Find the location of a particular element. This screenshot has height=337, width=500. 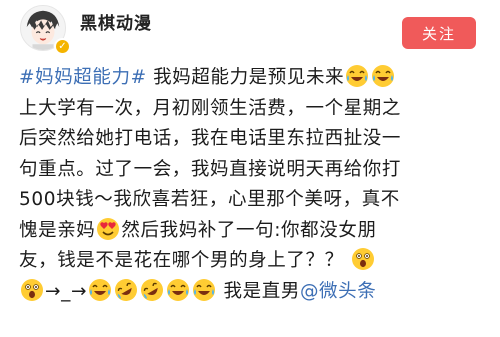

post-line-7: 友，钱是不是花在哪个男的身上了？？ is located at coordinates (254, 261).